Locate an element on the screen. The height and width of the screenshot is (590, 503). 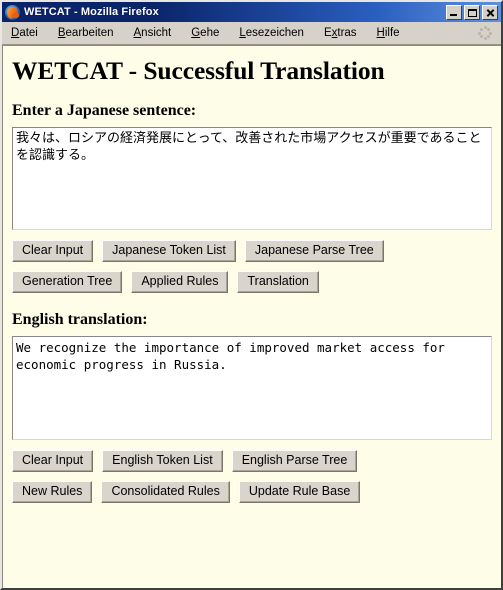
menu-item-datei: Datei is located at coordinates (24, 33).